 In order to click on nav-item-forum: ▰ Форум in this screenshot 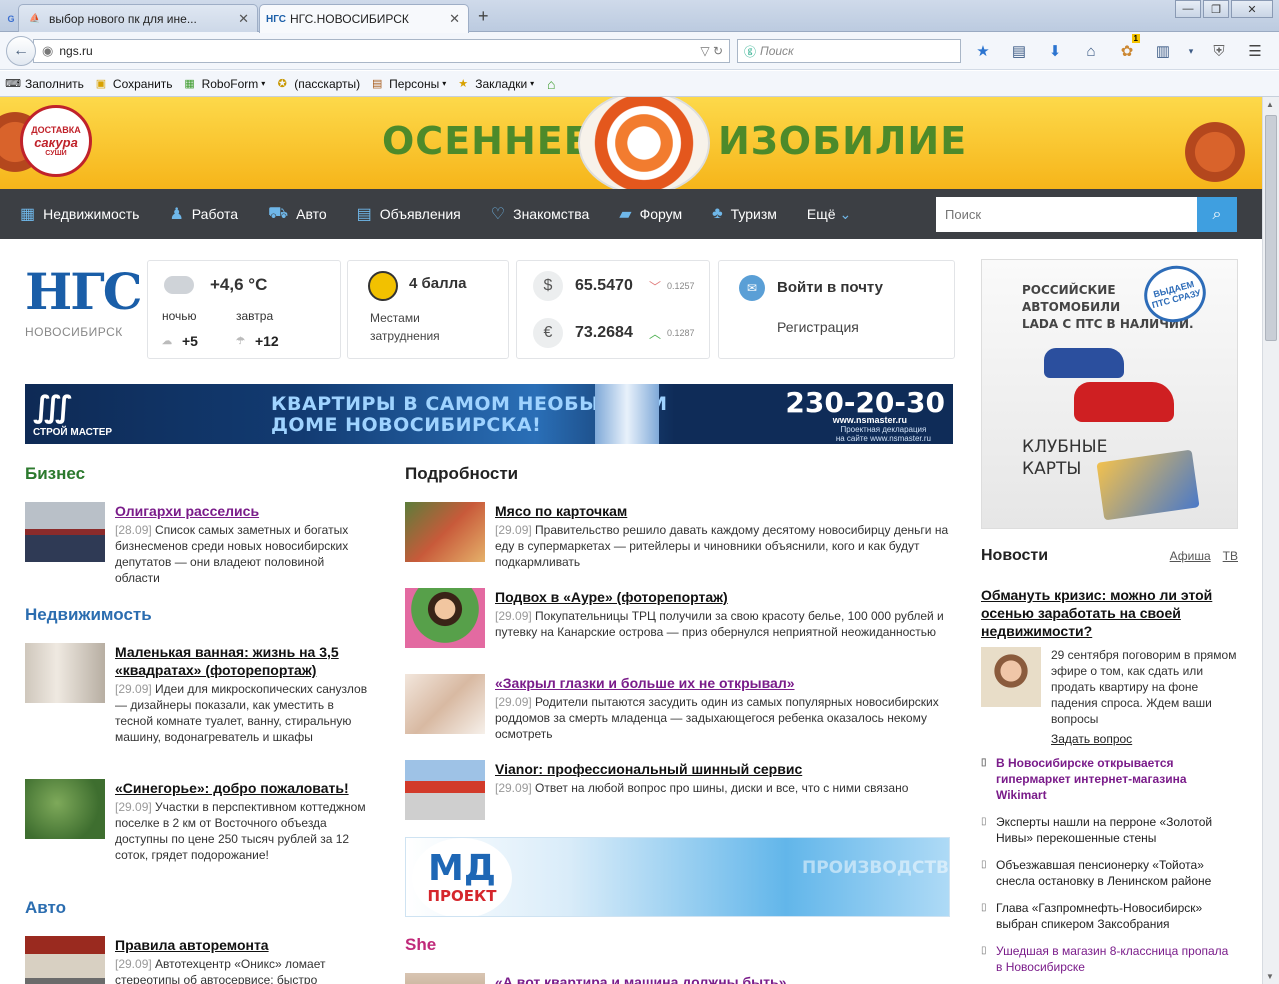, I will do `click(650, 214)`.